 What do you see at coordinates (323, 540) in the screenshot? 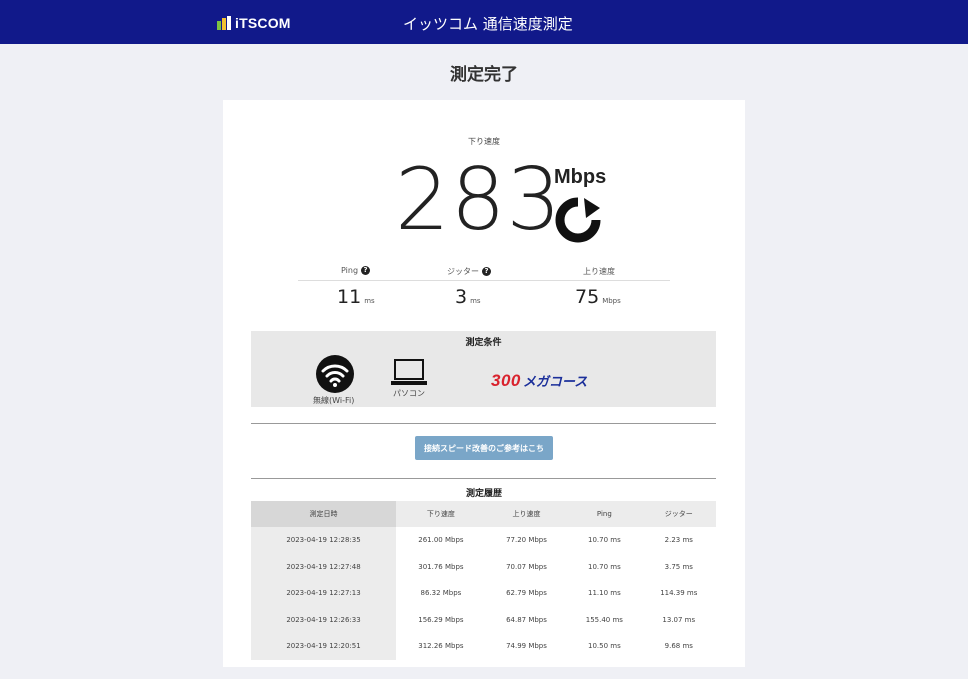
I see `table-cell: 2023-04-19 12:28:35` at bounding box center [323, 540].